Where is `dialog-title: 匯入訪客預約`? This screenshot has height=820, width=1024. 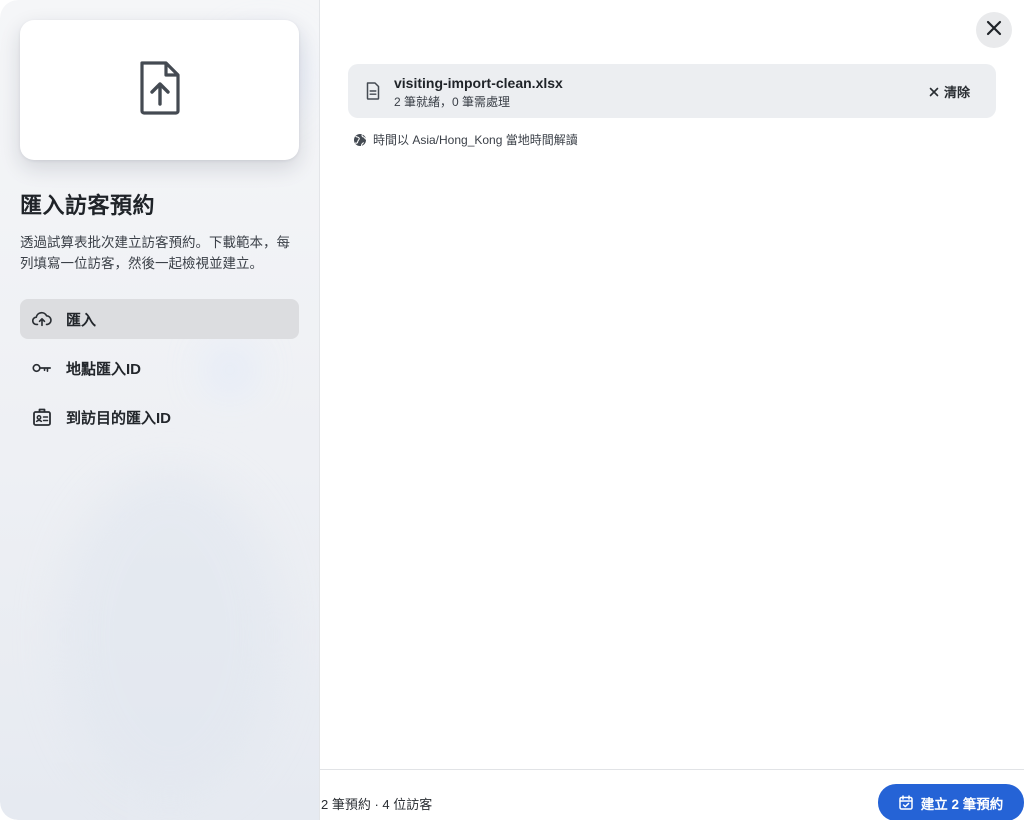
dialog-title: 匯入訪客預約 is located at coordinates (88, 205).